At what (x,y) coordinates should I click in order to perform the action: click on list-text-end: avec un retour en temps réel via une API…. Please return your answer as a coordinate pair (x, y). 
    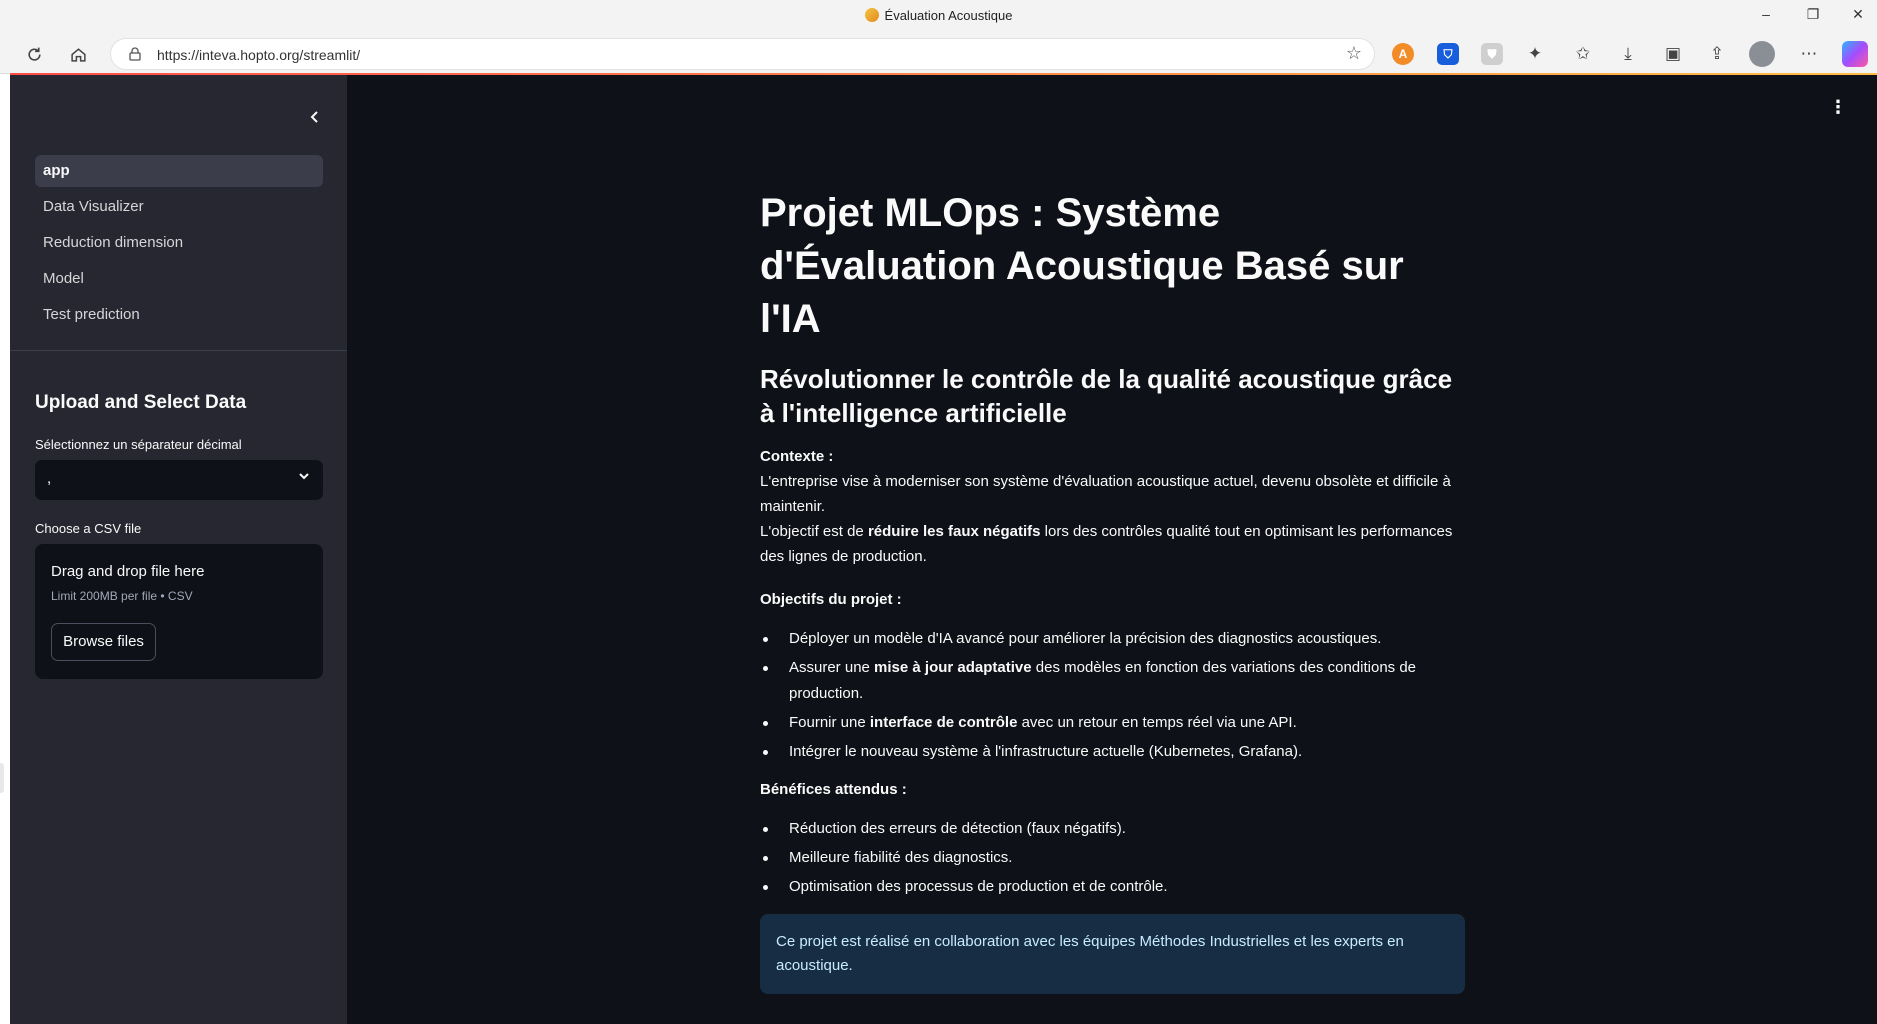
    Looking at the image, I should click on (1157, 722).